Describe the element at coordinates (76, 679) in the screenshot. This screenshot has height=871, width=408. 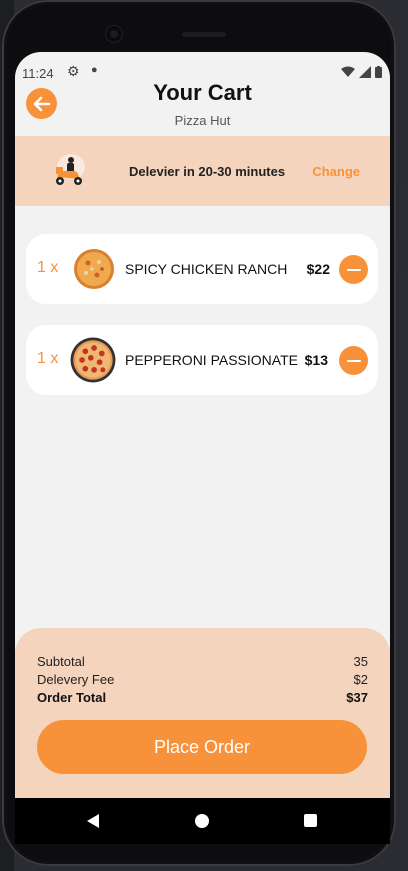
I see `delivery-fee-label: Delevery Fee` at that location.